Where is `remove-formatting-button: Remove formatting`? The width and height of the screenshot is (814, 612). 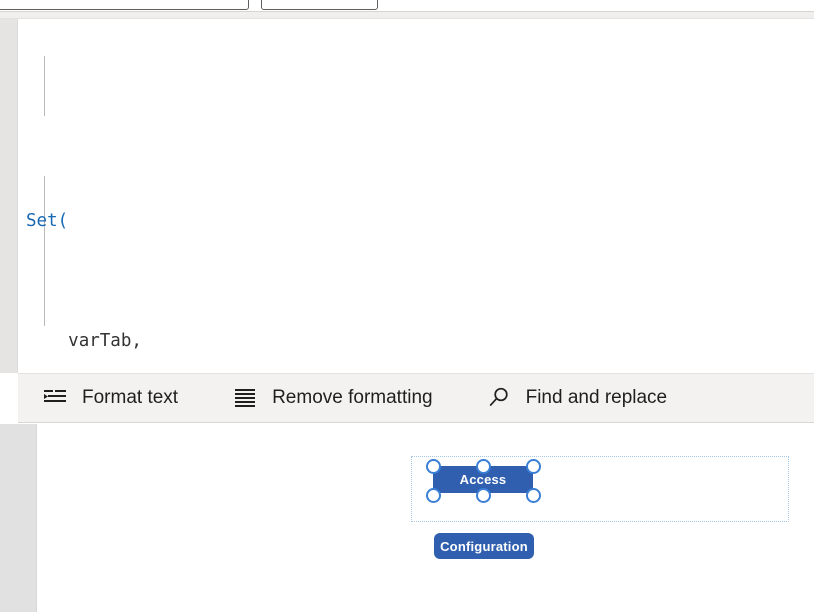 remove-formatting-button: Remove formatting is located at coordinates (332, 398).